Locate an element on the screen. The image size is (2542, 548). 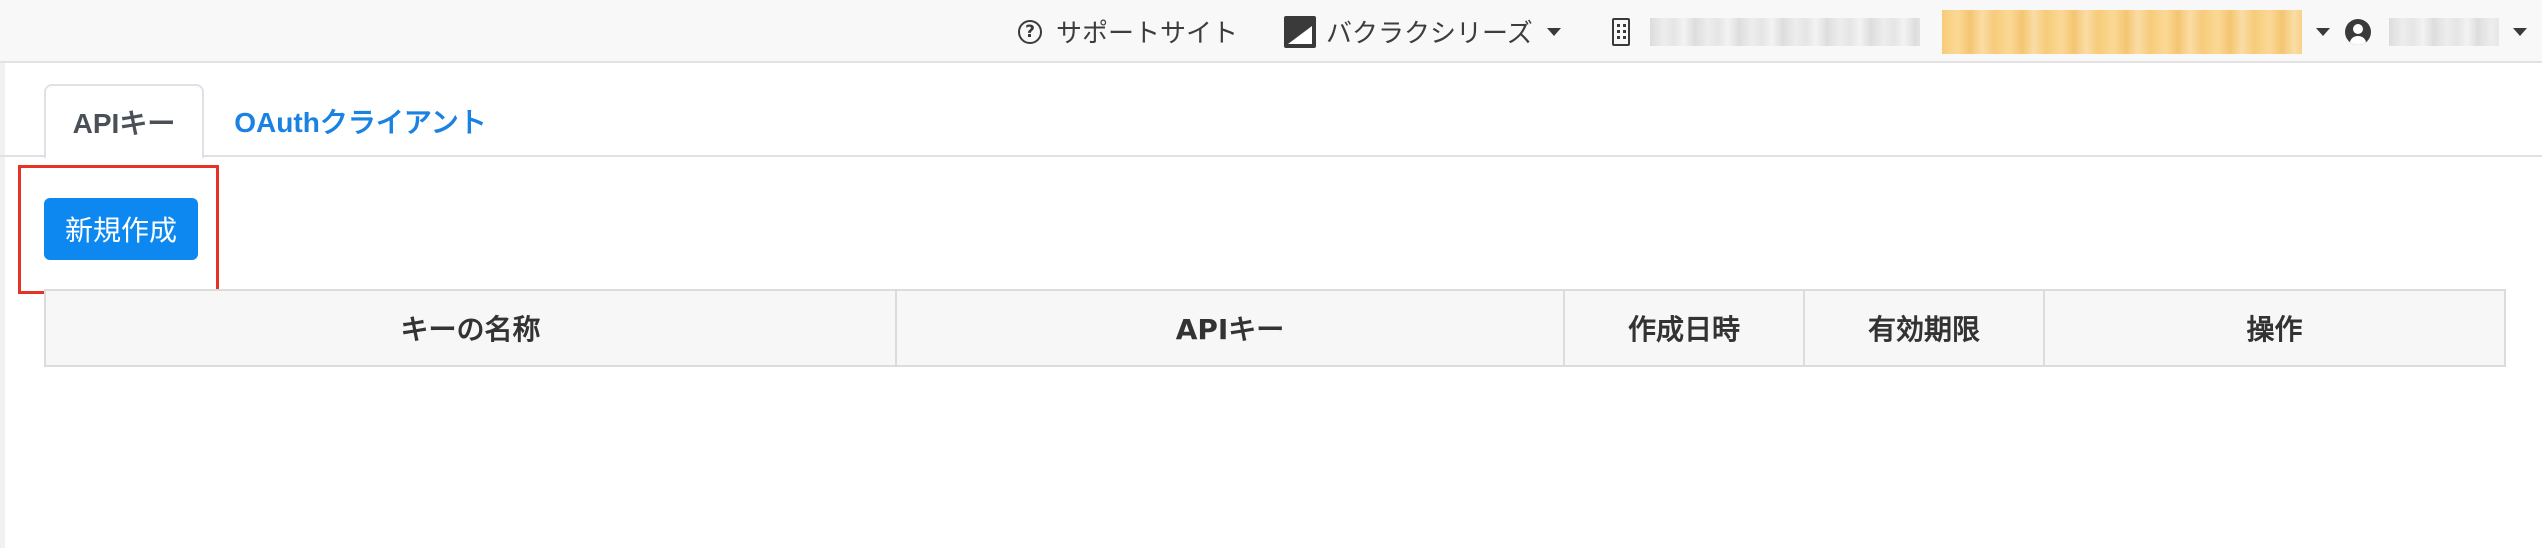
api-keys-table: キーの名称 APIキー 作成日時 有効期限 操作 is located at coordinates (1275, 328).